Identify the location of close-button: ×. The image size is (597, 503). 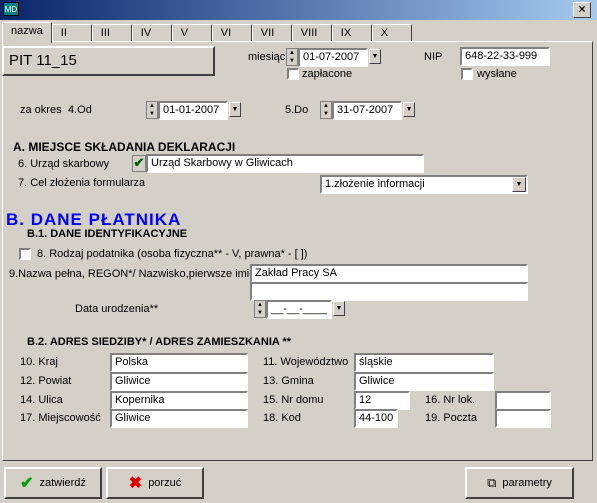
(582, 10).